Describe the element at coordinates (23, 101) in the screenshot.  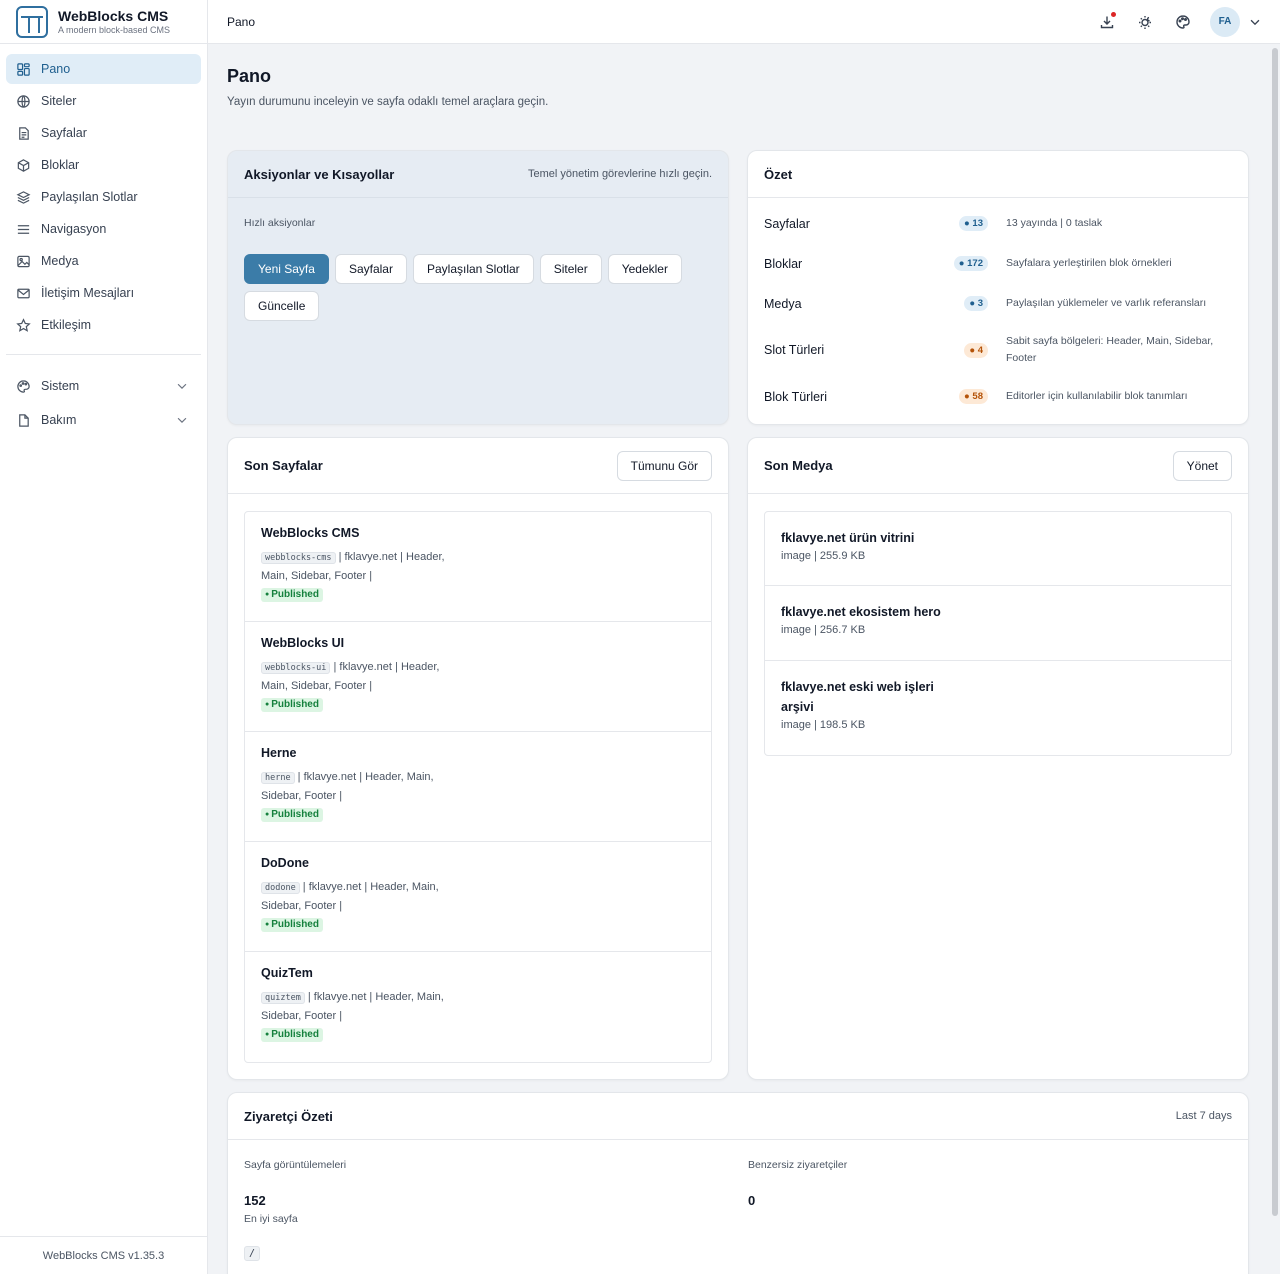
I see `globe-icon` at that location.